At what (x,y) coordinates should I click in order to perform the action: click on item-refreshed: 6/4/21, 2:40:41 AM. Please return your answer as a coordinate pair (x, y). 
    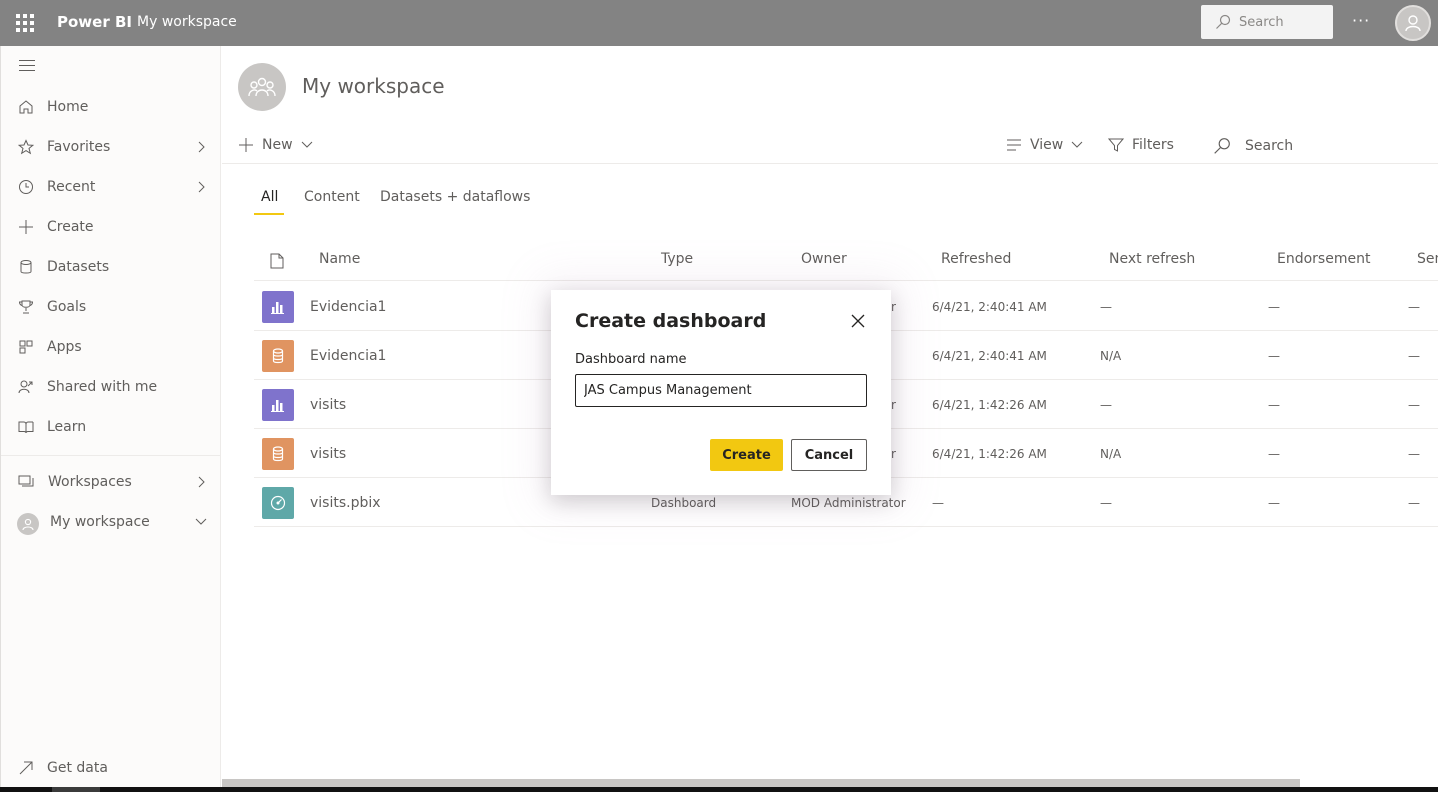
    Looking at the image, I should click on (989, 356).